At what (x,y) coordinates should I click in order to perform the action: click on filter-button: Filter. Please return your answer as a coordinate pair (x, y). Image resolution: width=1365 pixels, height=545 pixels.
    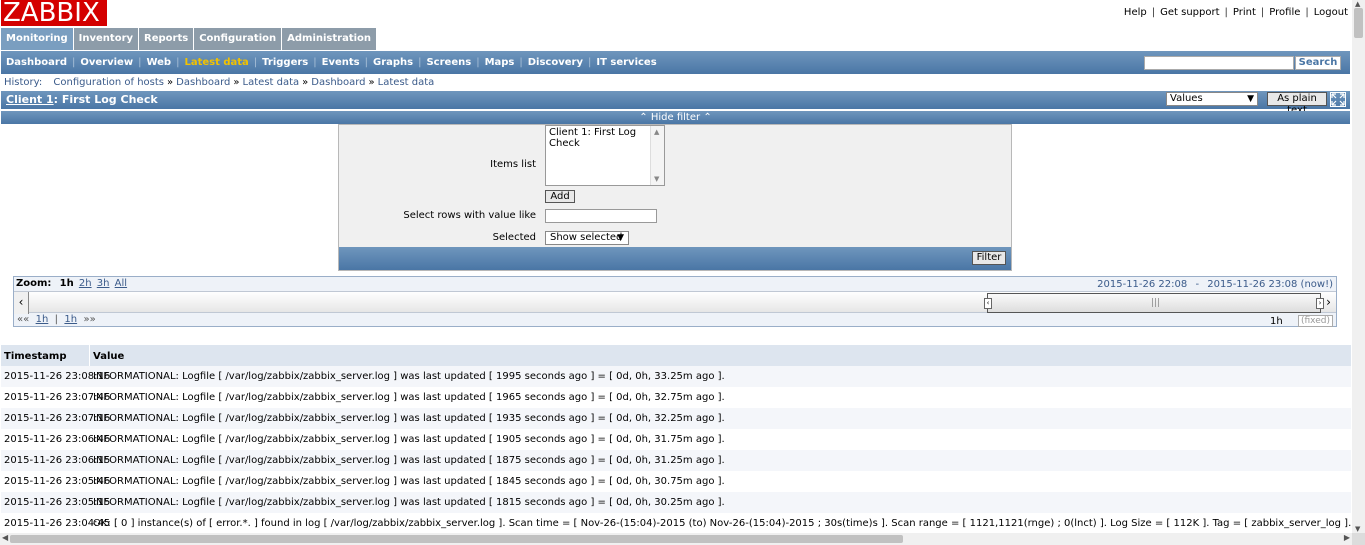
    Looking at the image, I should click on (989, 258).